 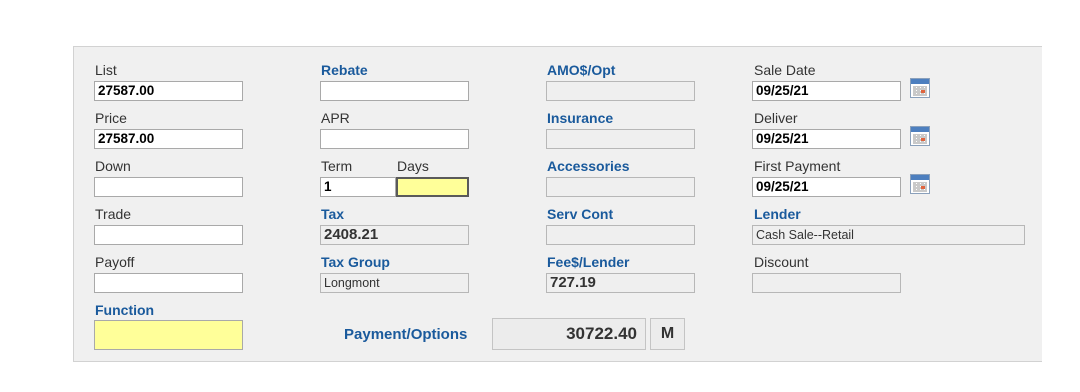 What do you see at coordinates (580, 118) in the screenshot?
I see `insurance-label: Insurance` at bounding box center [580, 118].